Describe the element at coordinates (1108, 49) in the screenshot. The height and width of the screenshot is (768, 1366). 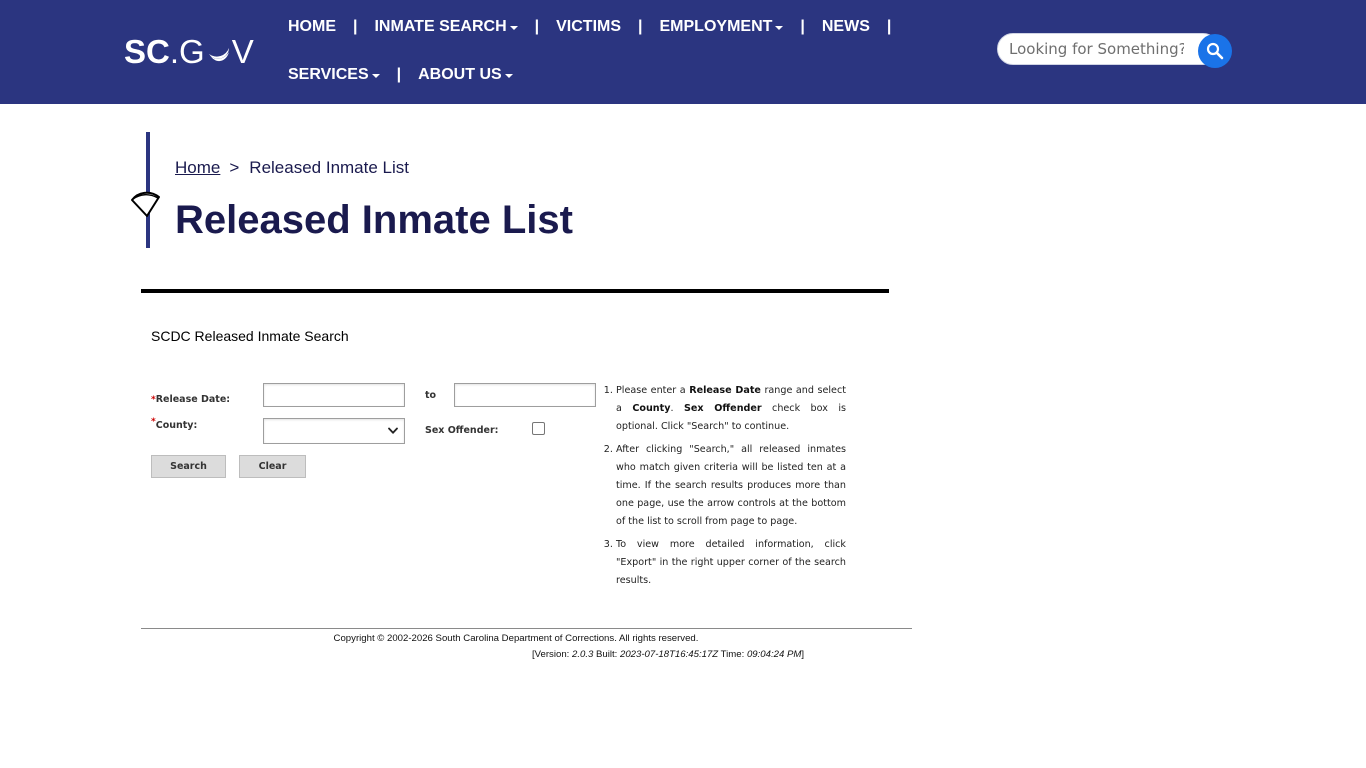
I see `site-search-input` at that location.